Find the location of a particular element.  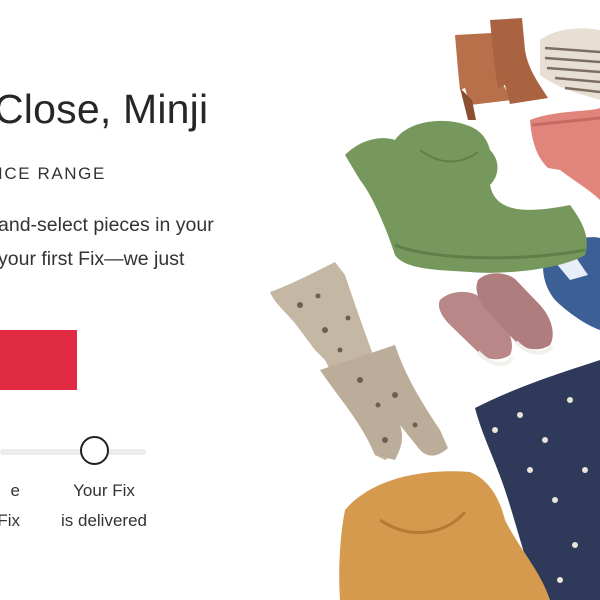

mauve-sneakers is located at coordinates (496, 319).